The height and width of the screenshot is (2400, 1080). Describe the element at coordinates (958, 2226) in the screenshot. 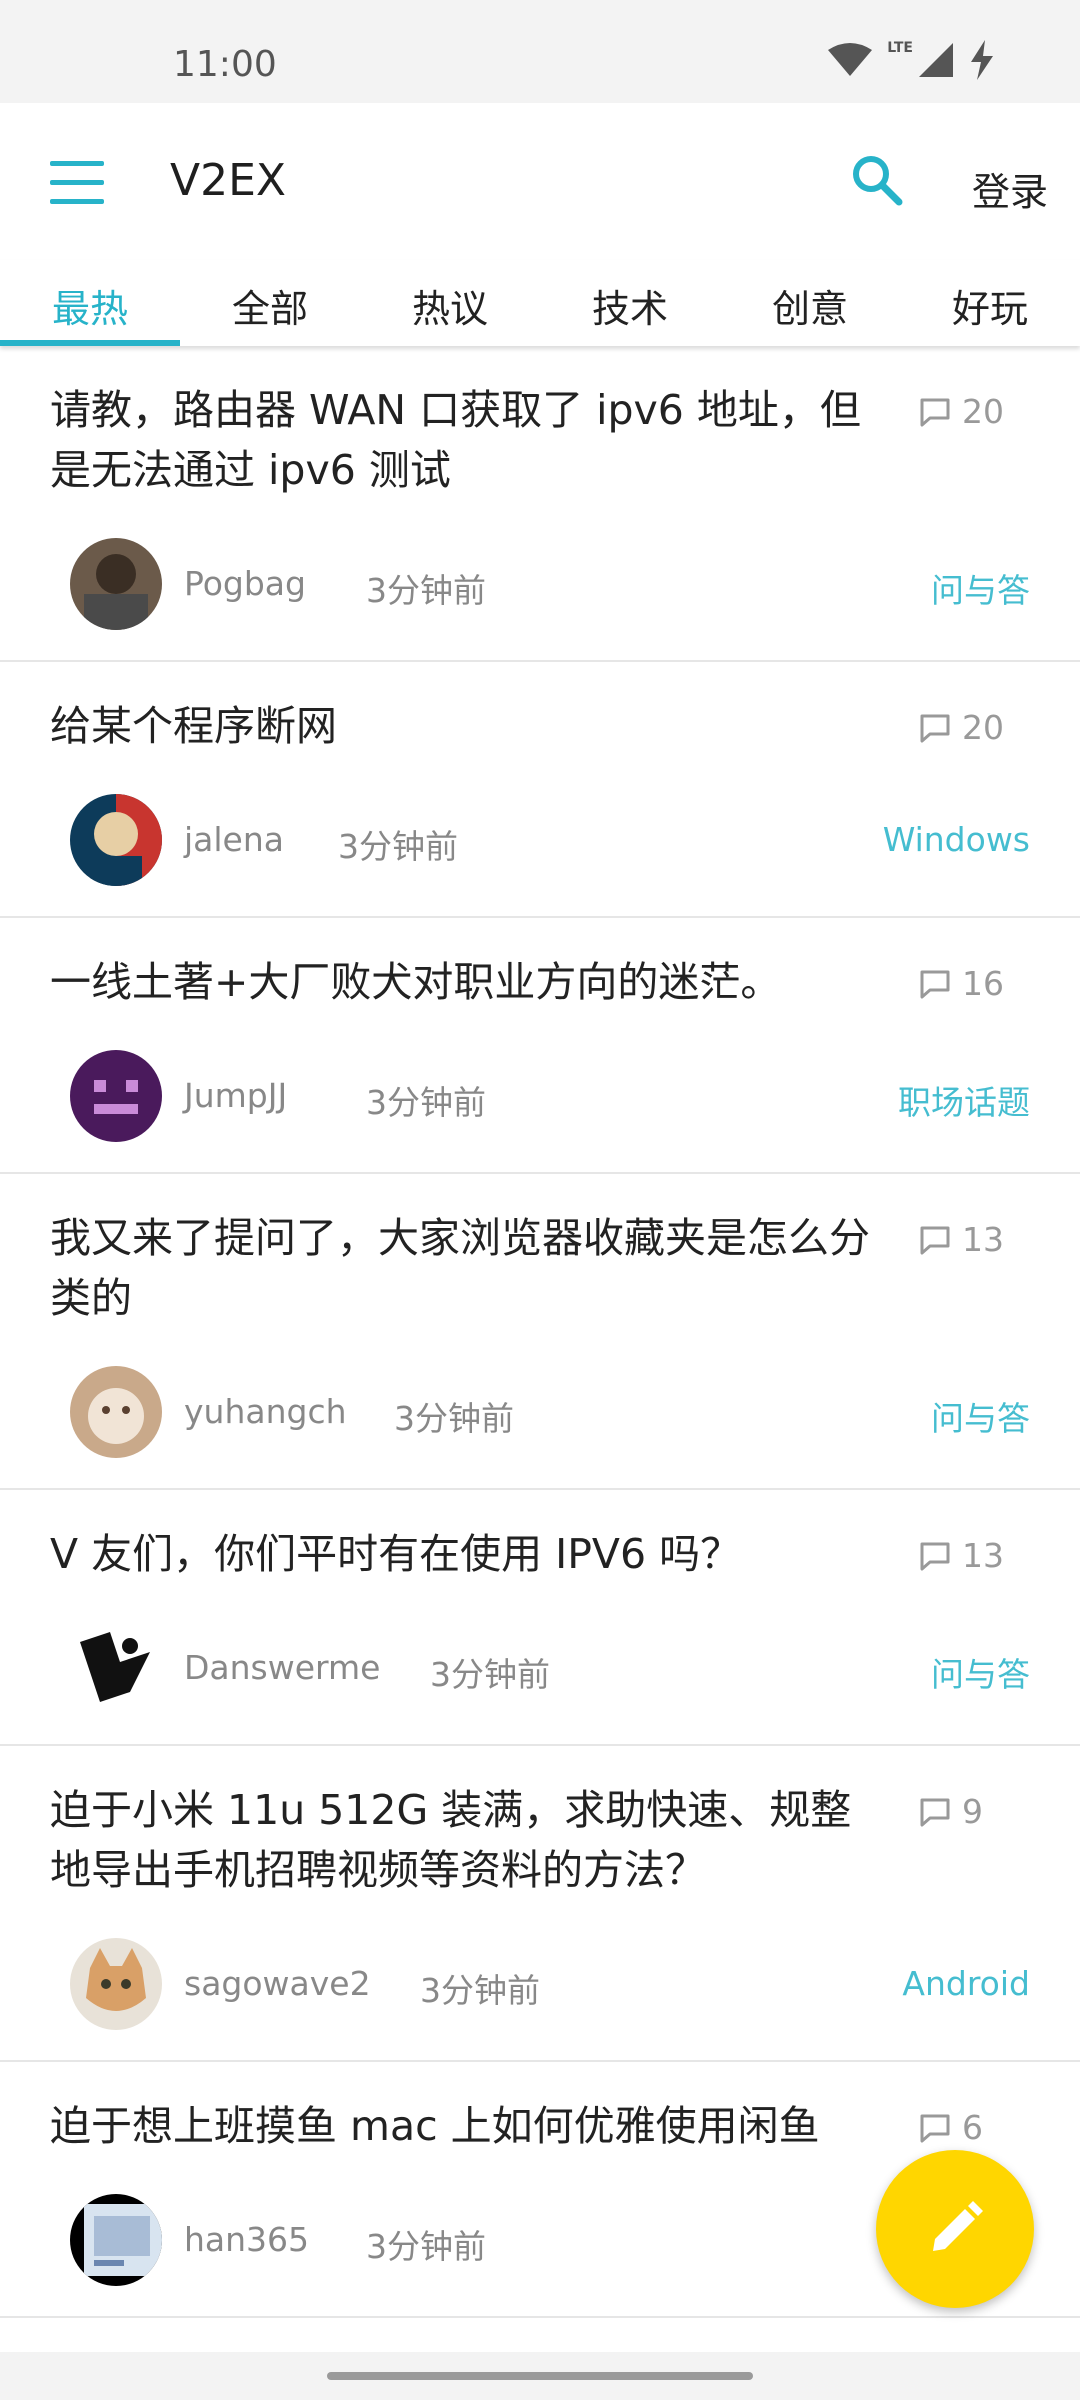

I see `pencil-icon` at that location.